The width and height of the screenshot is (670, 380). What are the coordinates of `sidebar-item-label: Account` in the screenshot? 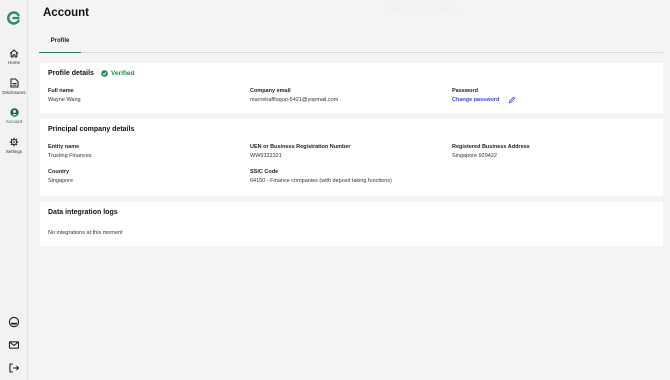 It's located at (14, 121).